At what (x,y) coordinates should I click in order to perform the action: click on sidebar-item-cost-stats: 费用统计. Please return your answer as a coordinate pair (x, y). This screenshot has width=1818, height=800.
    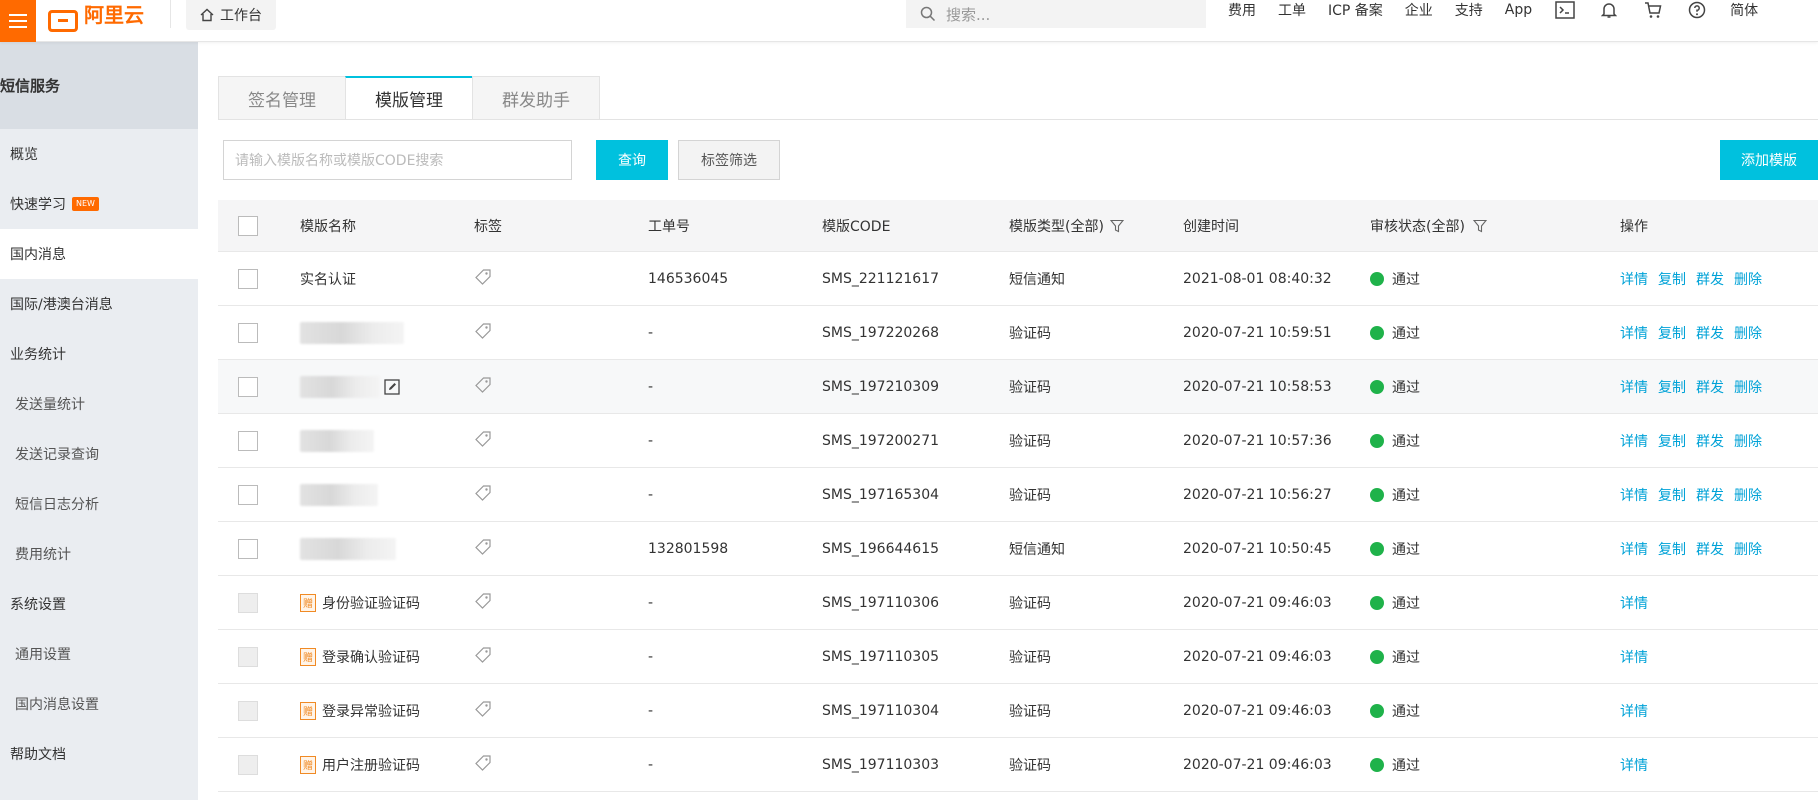
    Looking at the image, I should click on (99, 554).